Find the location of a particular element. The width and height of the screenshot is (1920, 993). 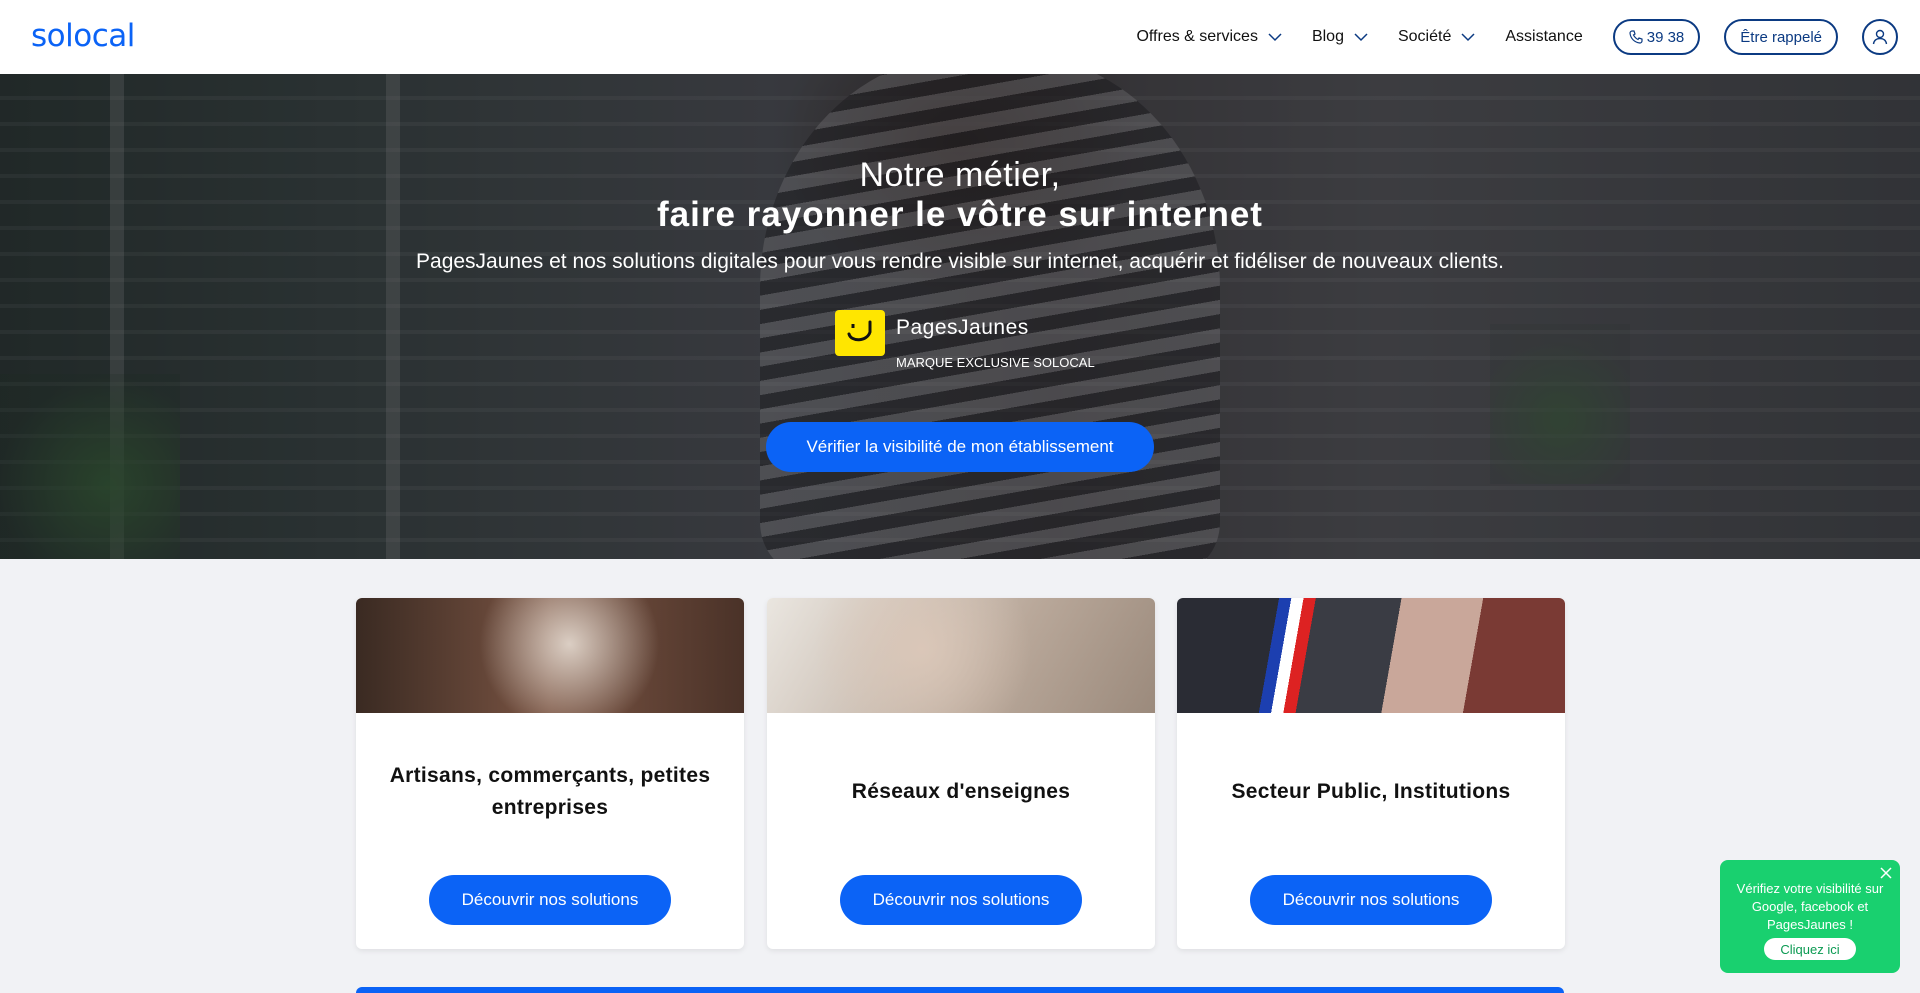

brand-name: PagesJaunes is located at coordinates (962, 327).